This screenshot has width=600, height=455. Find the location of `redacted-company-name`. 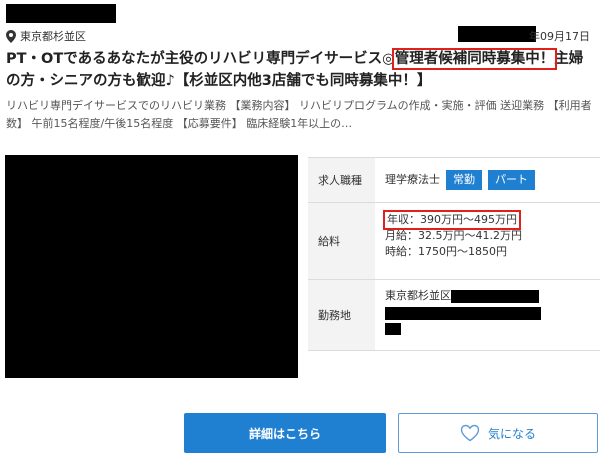

redacted-company-name is located at coordinates (61, 13).